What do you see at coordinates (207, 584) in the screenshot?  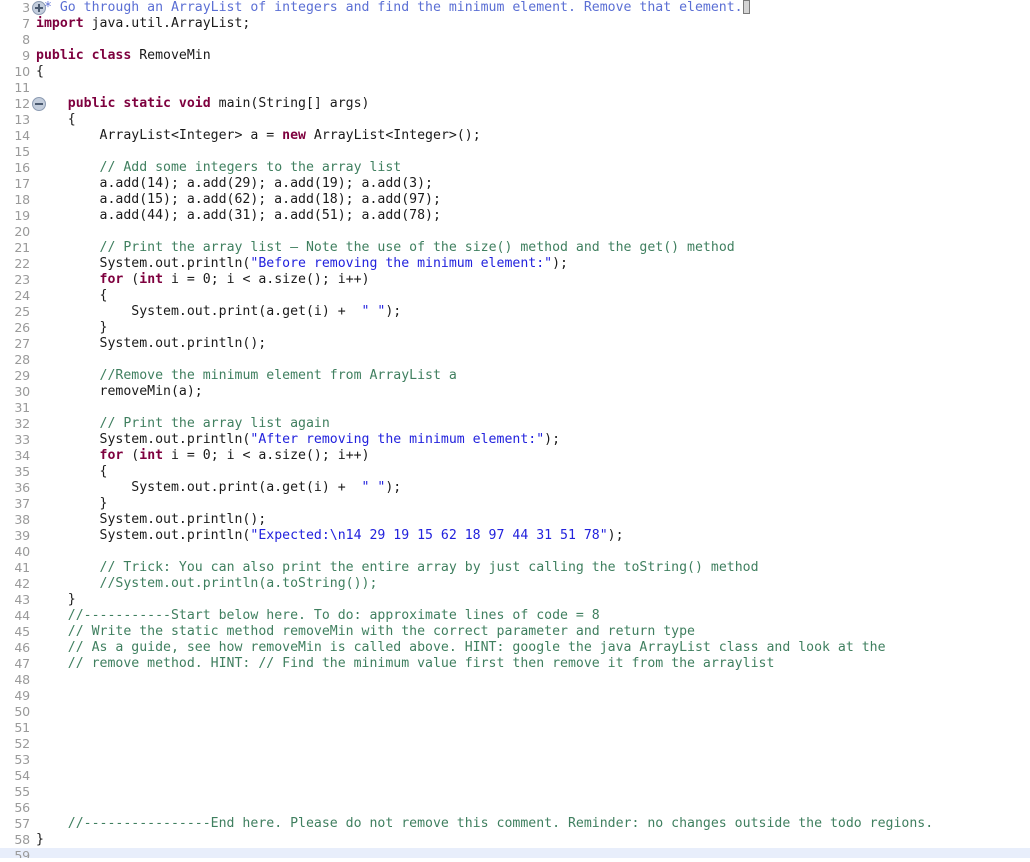 I see `code-text: //System.out.println(a.toString());` at bounding box center [207, 584].